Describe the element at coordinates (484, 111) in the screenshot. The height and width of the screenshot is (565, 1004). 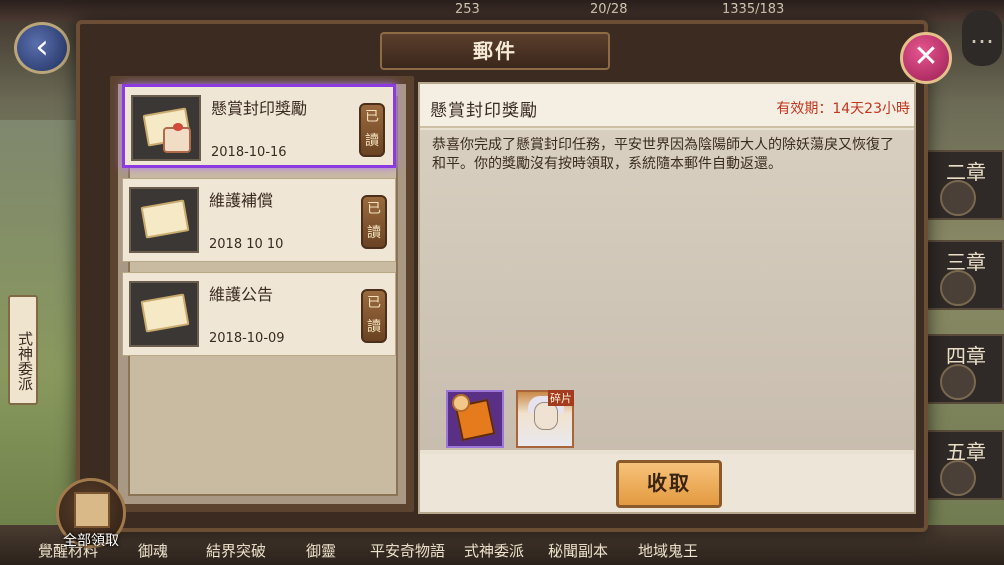
I see `detail-title: 懸賞封印獎勵` at that location.